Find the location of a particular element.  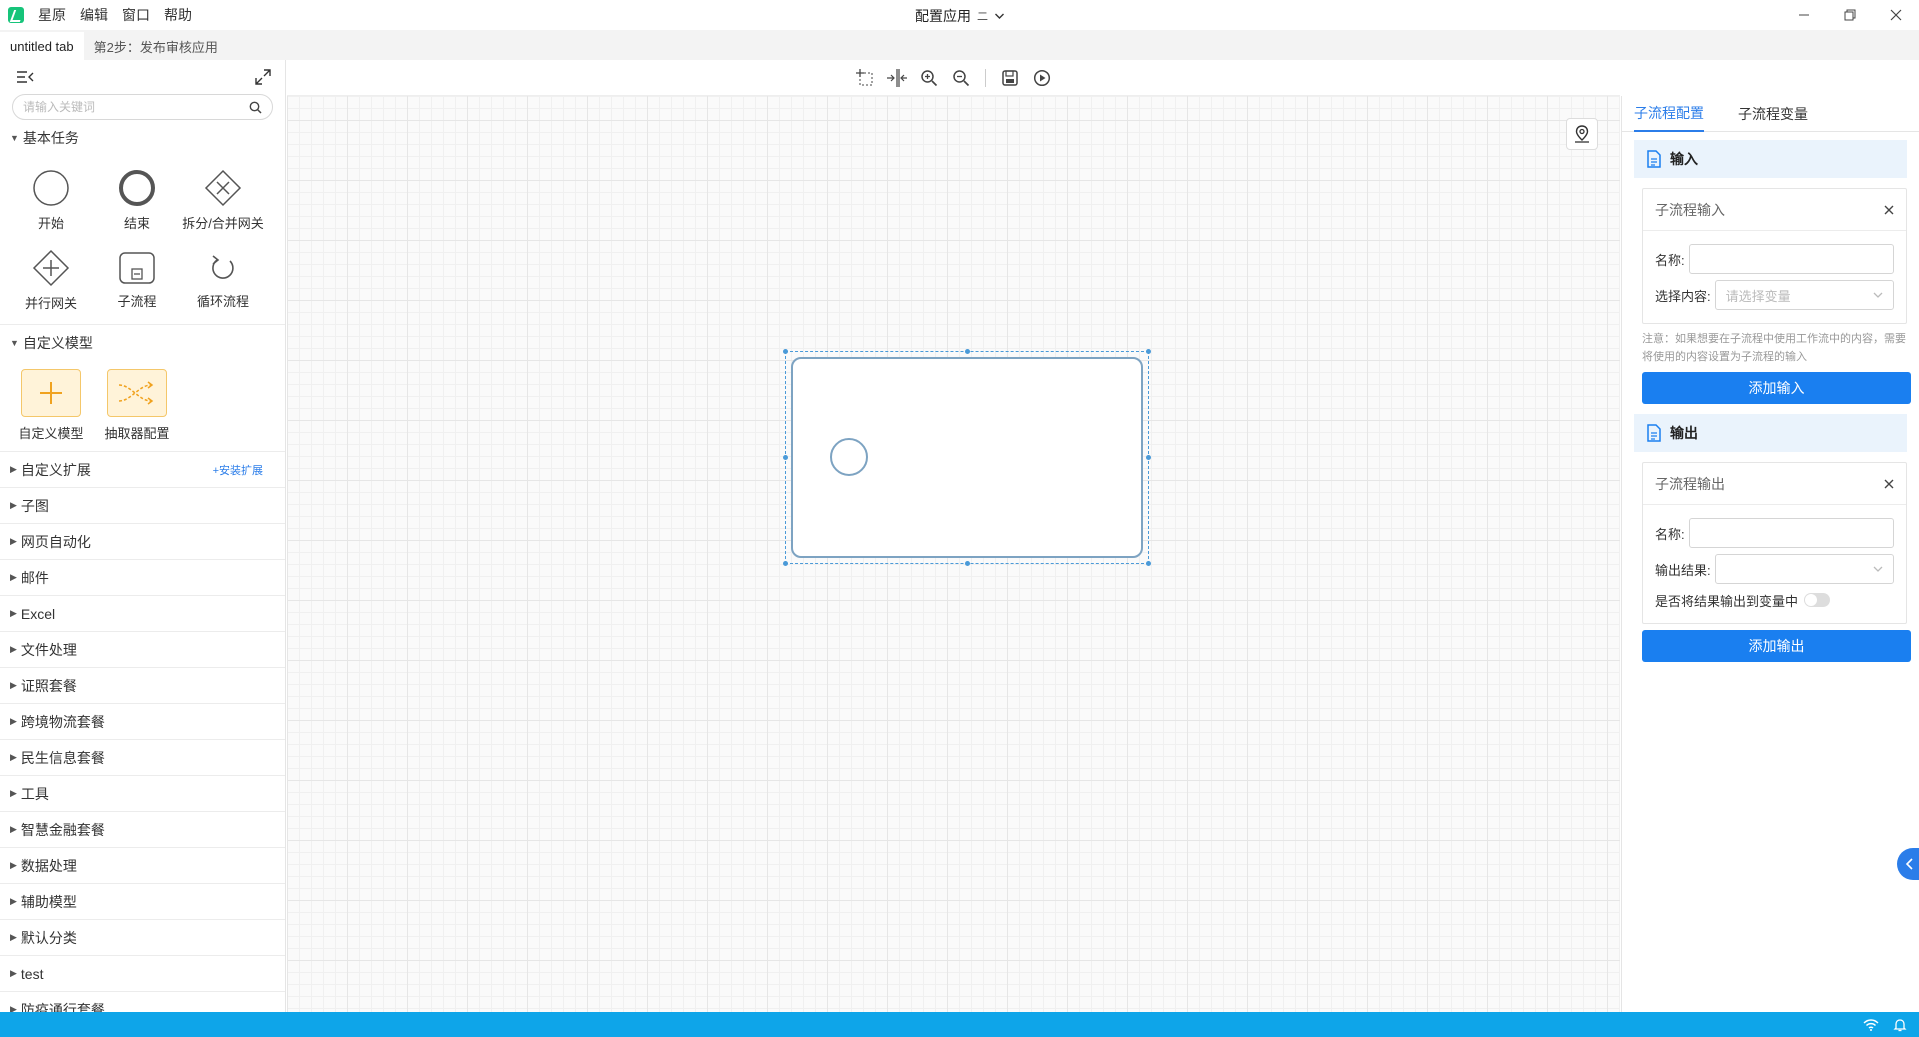

parallel-gateway-icon is located at coordinates (51, 267).